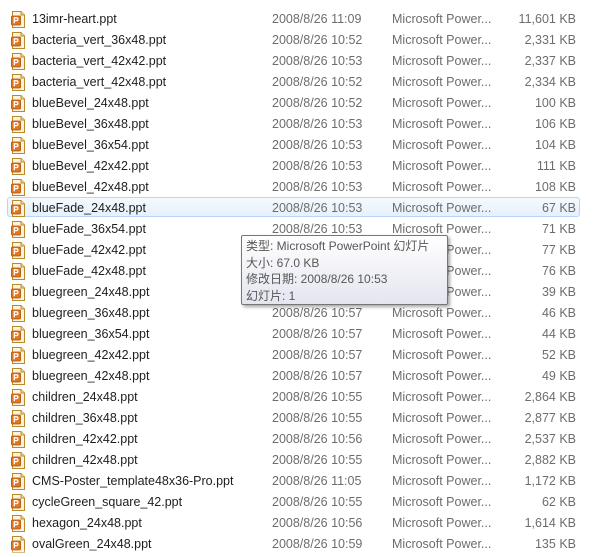  What do you see at coordinates (550, 460) in the screenshot?
I see `file-size: 2,882 KB` at bounding box center [550, 460].